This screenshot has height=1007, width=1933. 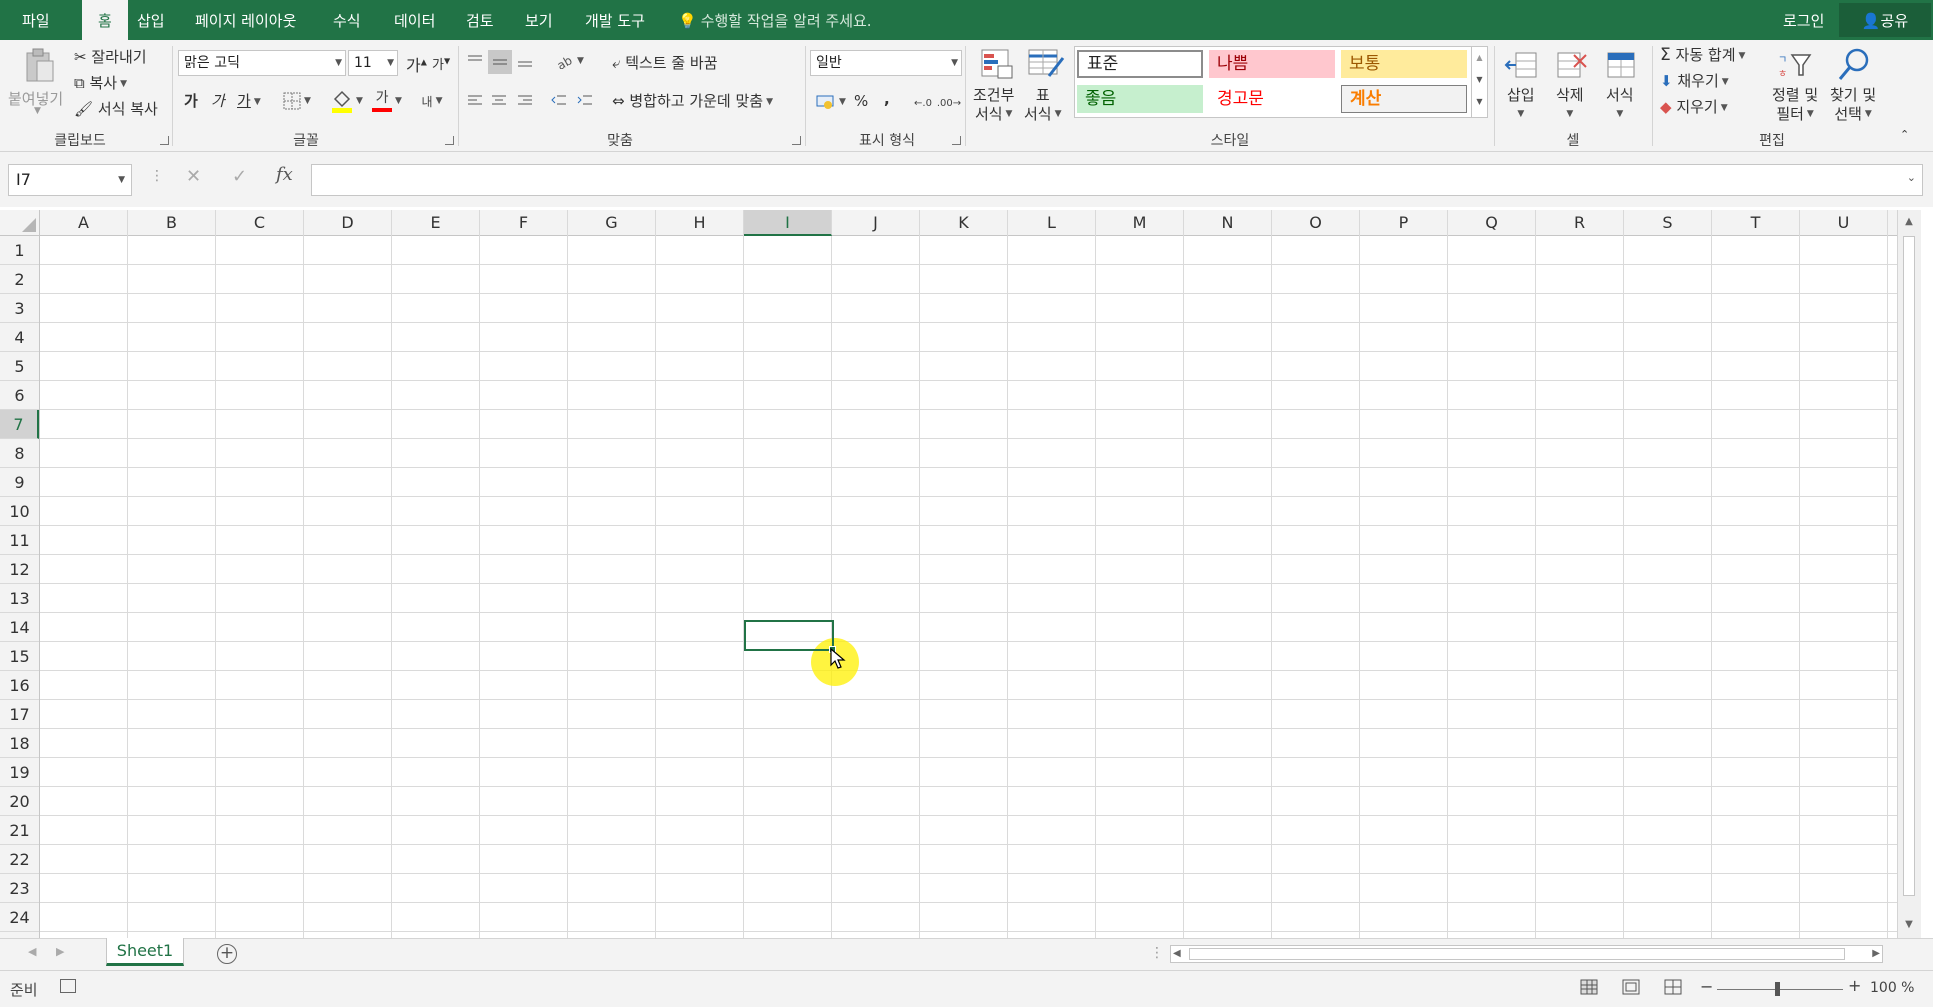 What do you see at coordinates (105, 20) in the screenshot?
I see `tab-home: 홈` at bounding box center [105, 20].